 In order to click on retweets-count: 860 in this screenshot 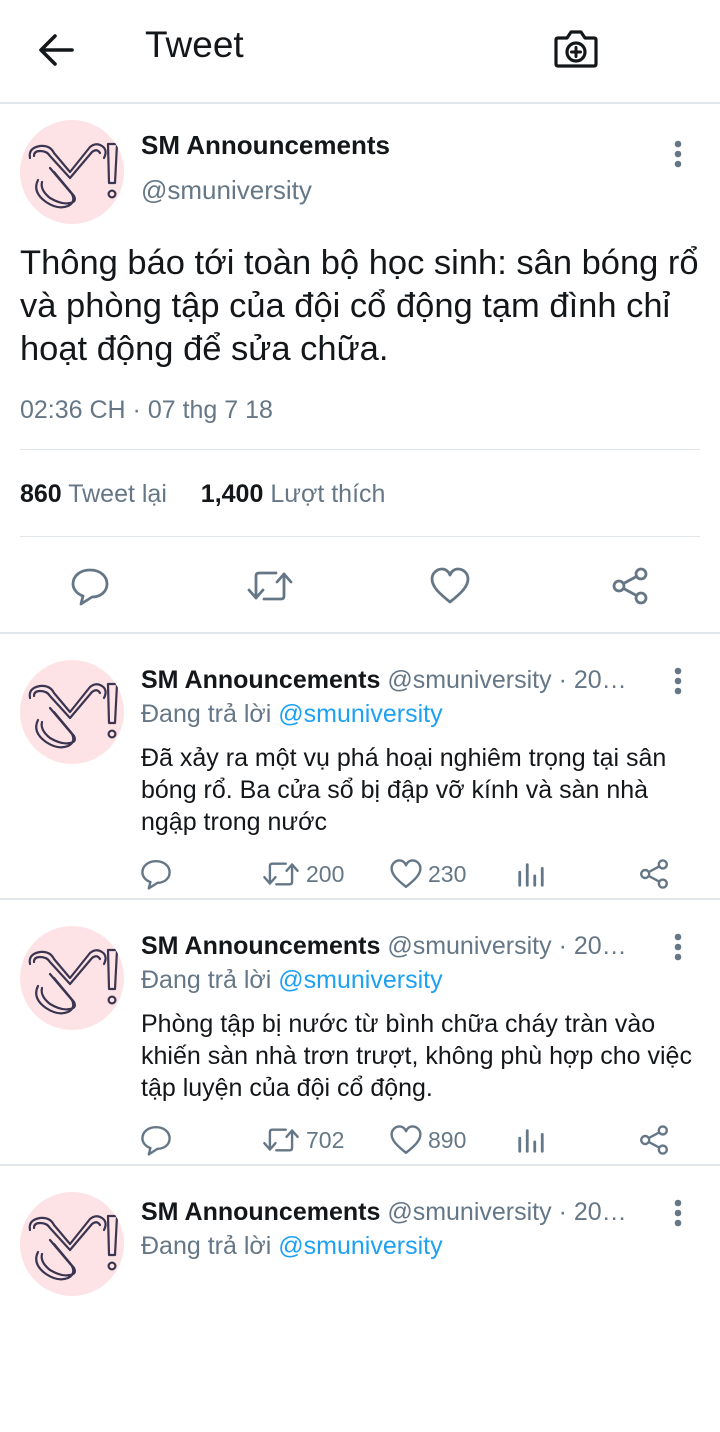, I will do `click(41, 494)`.